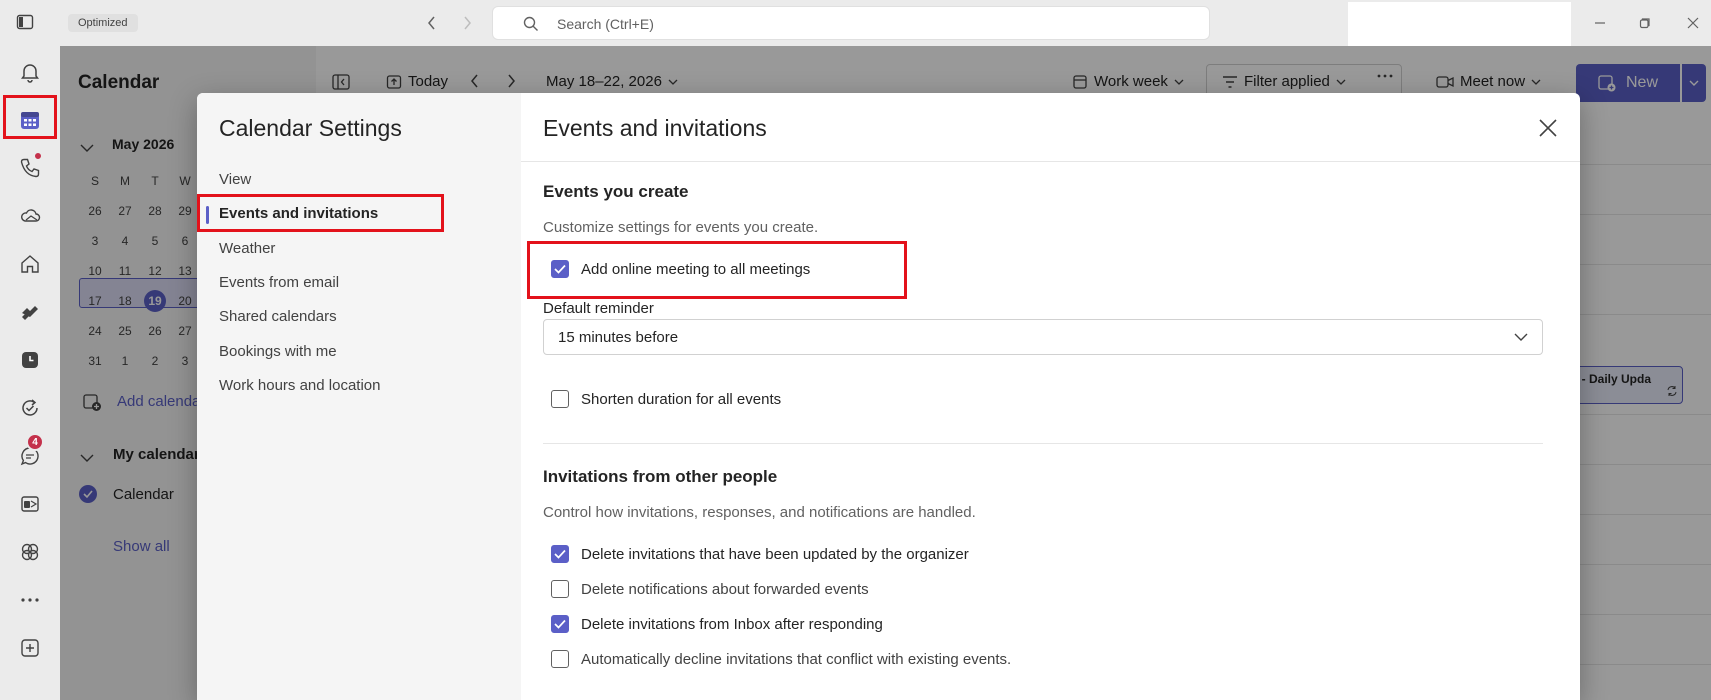  I want to click on search-input: Search (Ctrl+E), so click(851, 23).